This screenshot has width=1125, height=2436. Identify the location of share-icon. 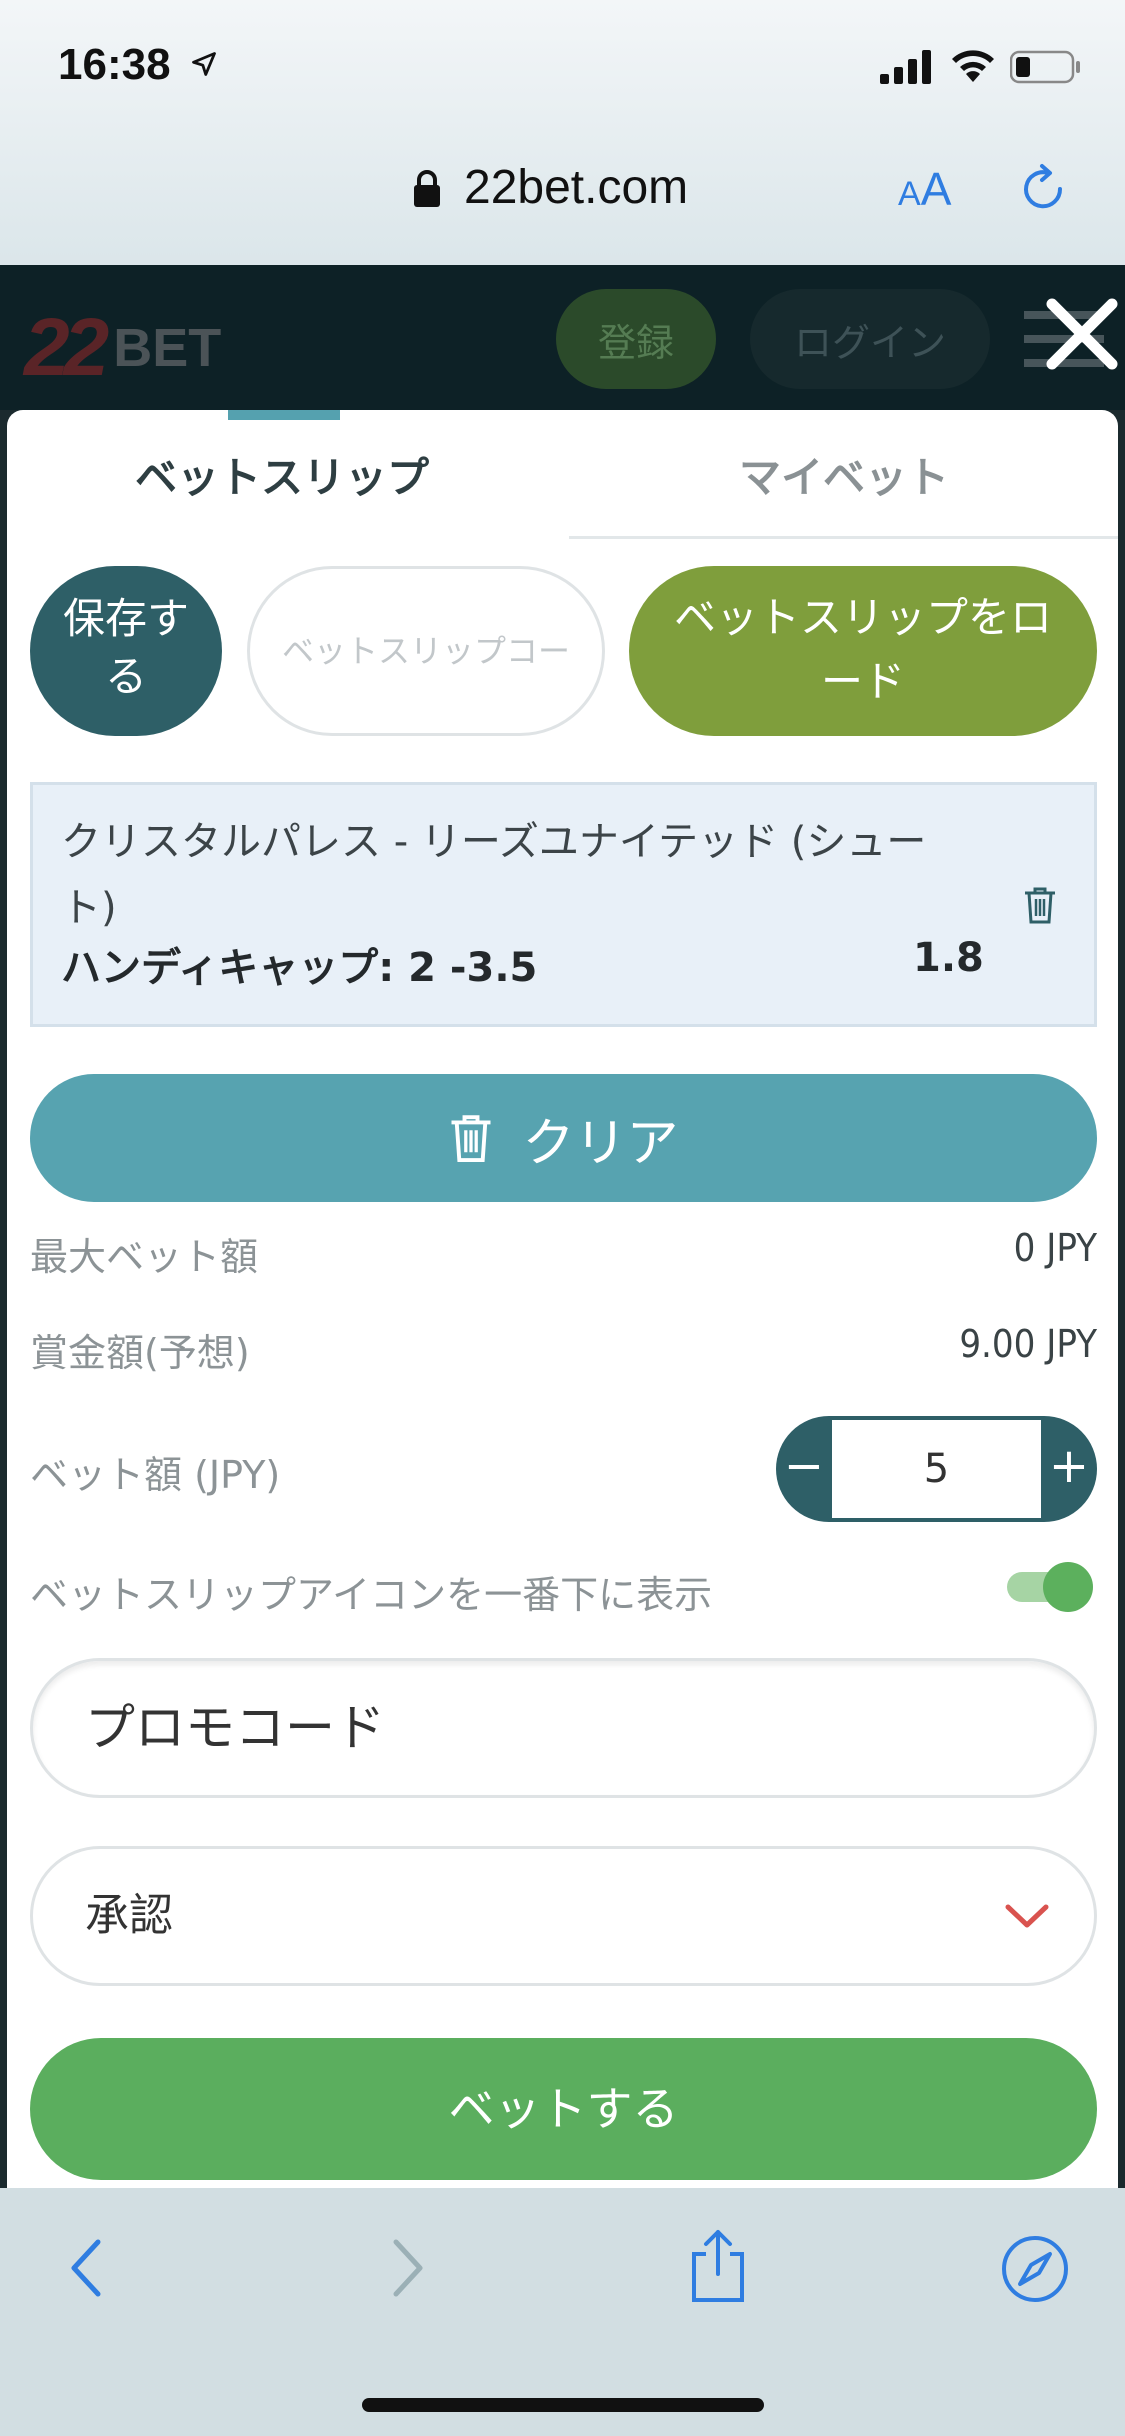
(718, 2266).